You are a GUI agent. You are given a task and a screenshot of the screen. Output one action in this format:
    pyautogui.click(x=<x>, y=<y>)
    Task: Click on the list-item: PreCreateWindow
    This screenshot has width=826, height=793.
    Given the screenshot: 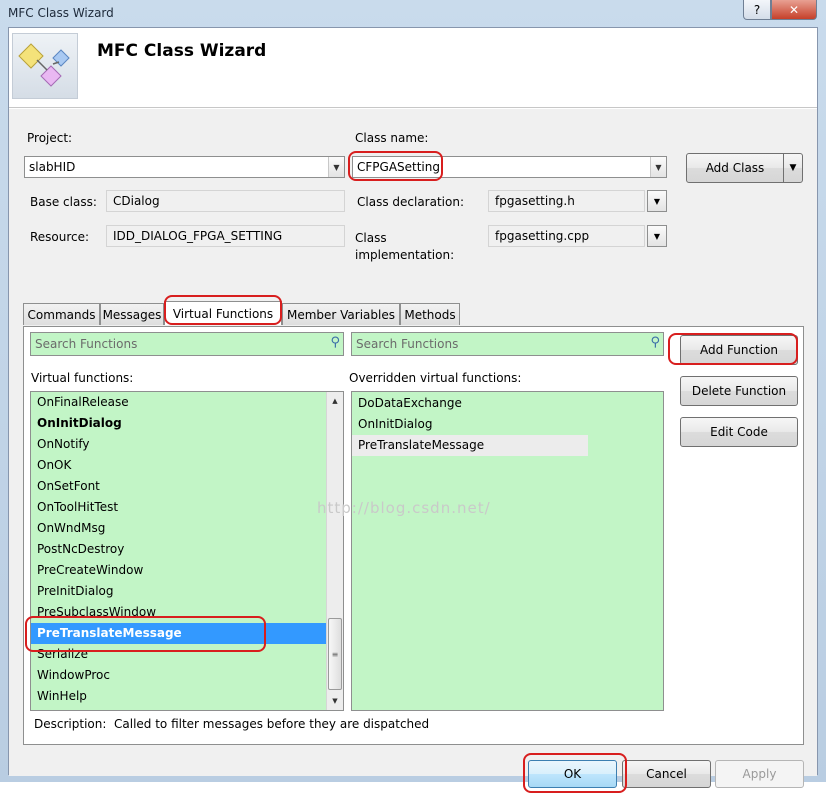 What is the action you would take?
    pyautogui.click(x=179, y=570)
    